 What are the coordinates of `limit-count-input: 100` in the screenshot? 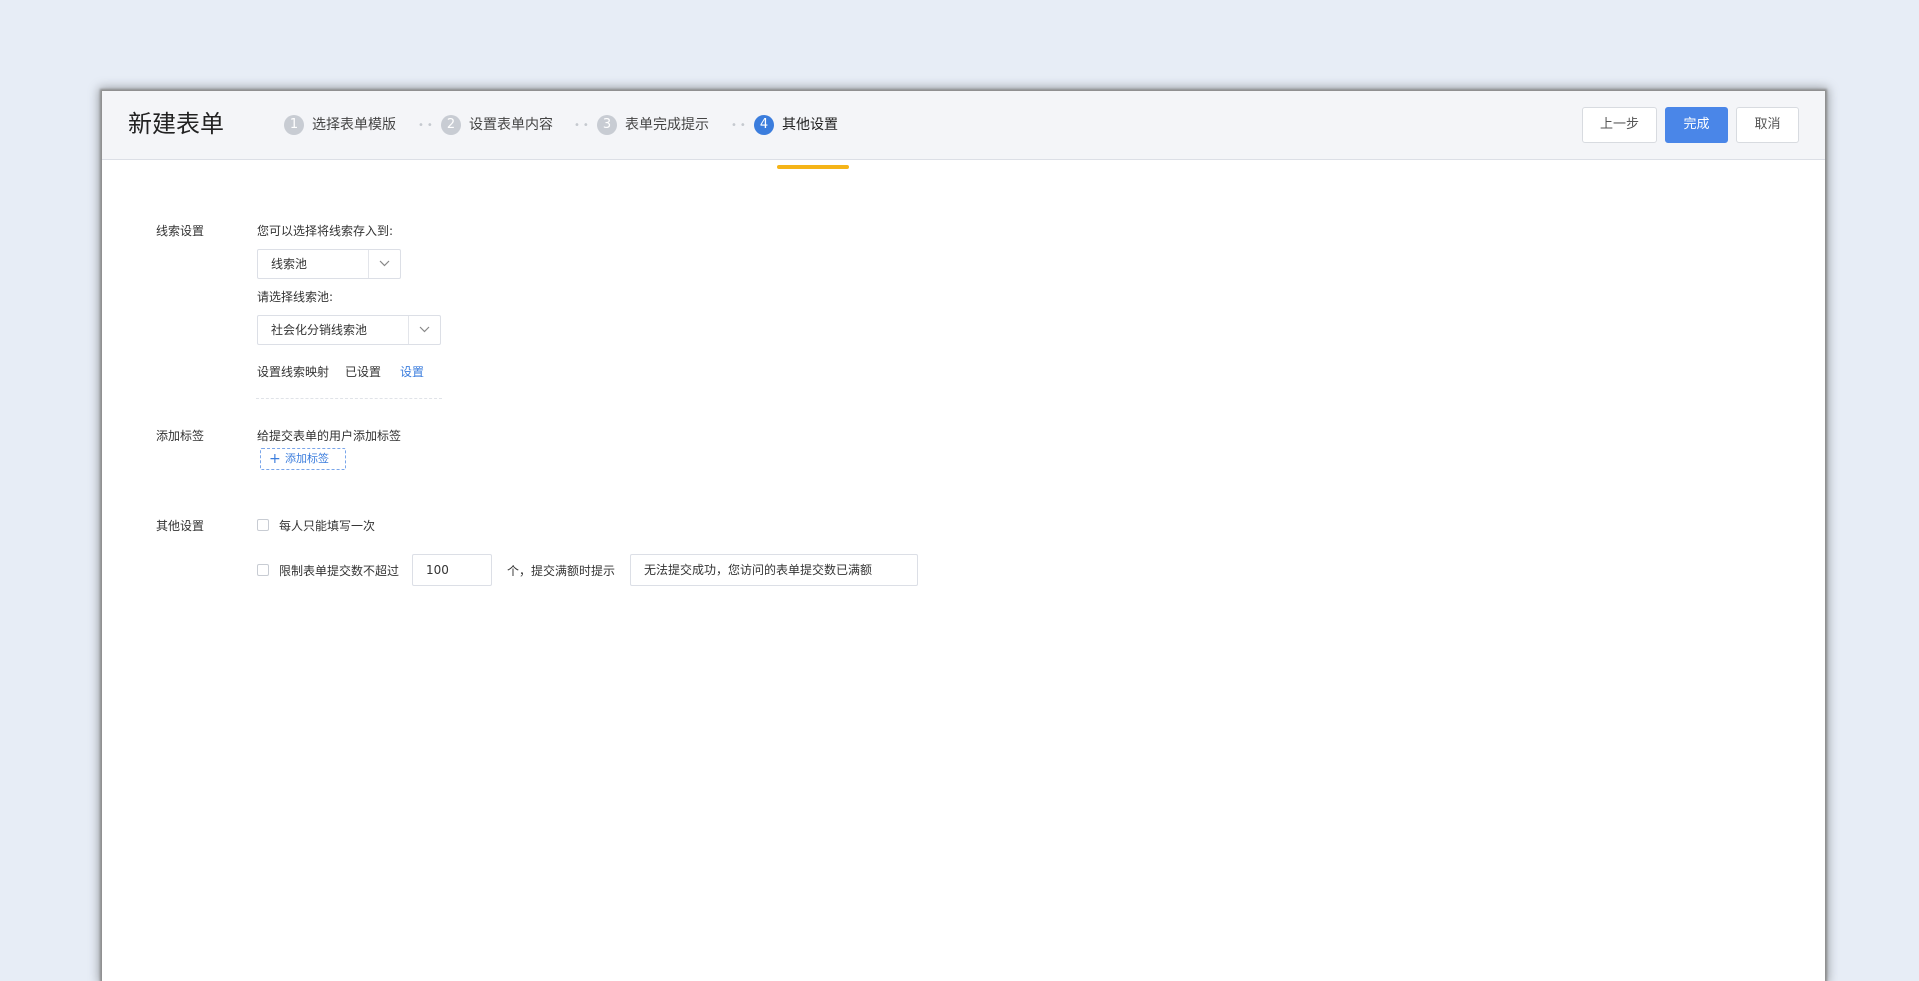 It's located at (452, 570).